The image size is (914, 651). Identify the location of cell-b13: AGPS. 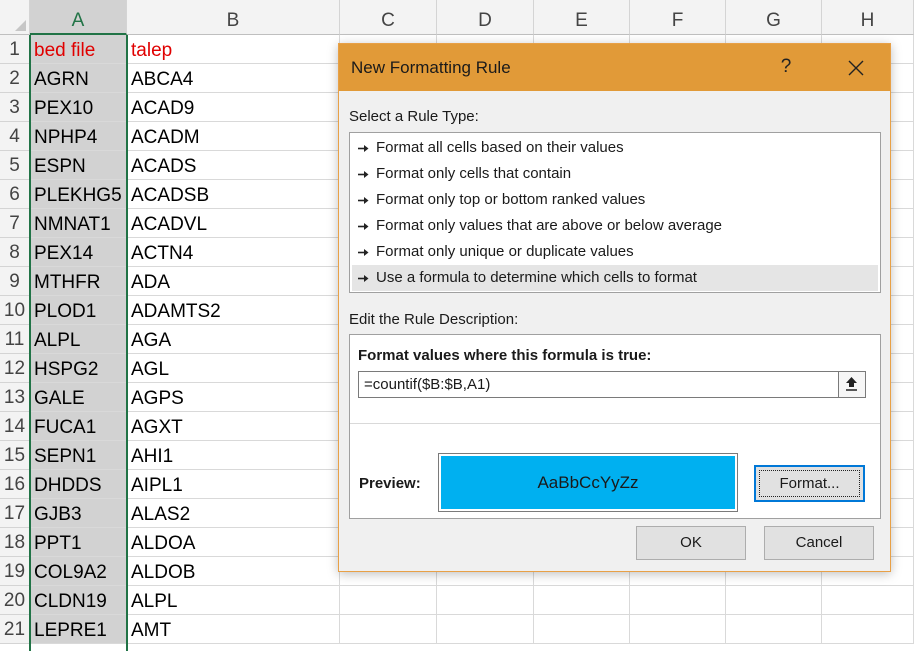
(233, 397).